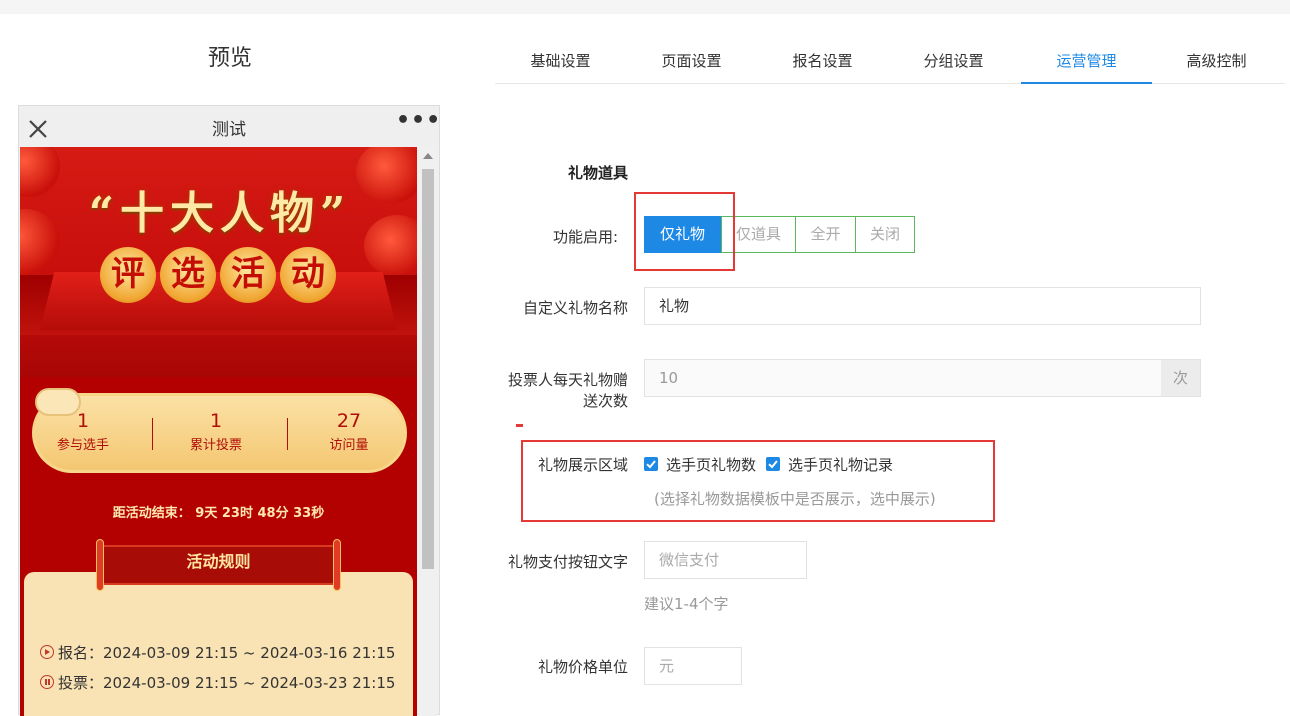 The width and height of the screenshot is (1290, 716). What do you see at coordinates (585, 237) in the screenshot?
I see `feature-enable-label: 功能启用:` at bounding box center [585, 237].